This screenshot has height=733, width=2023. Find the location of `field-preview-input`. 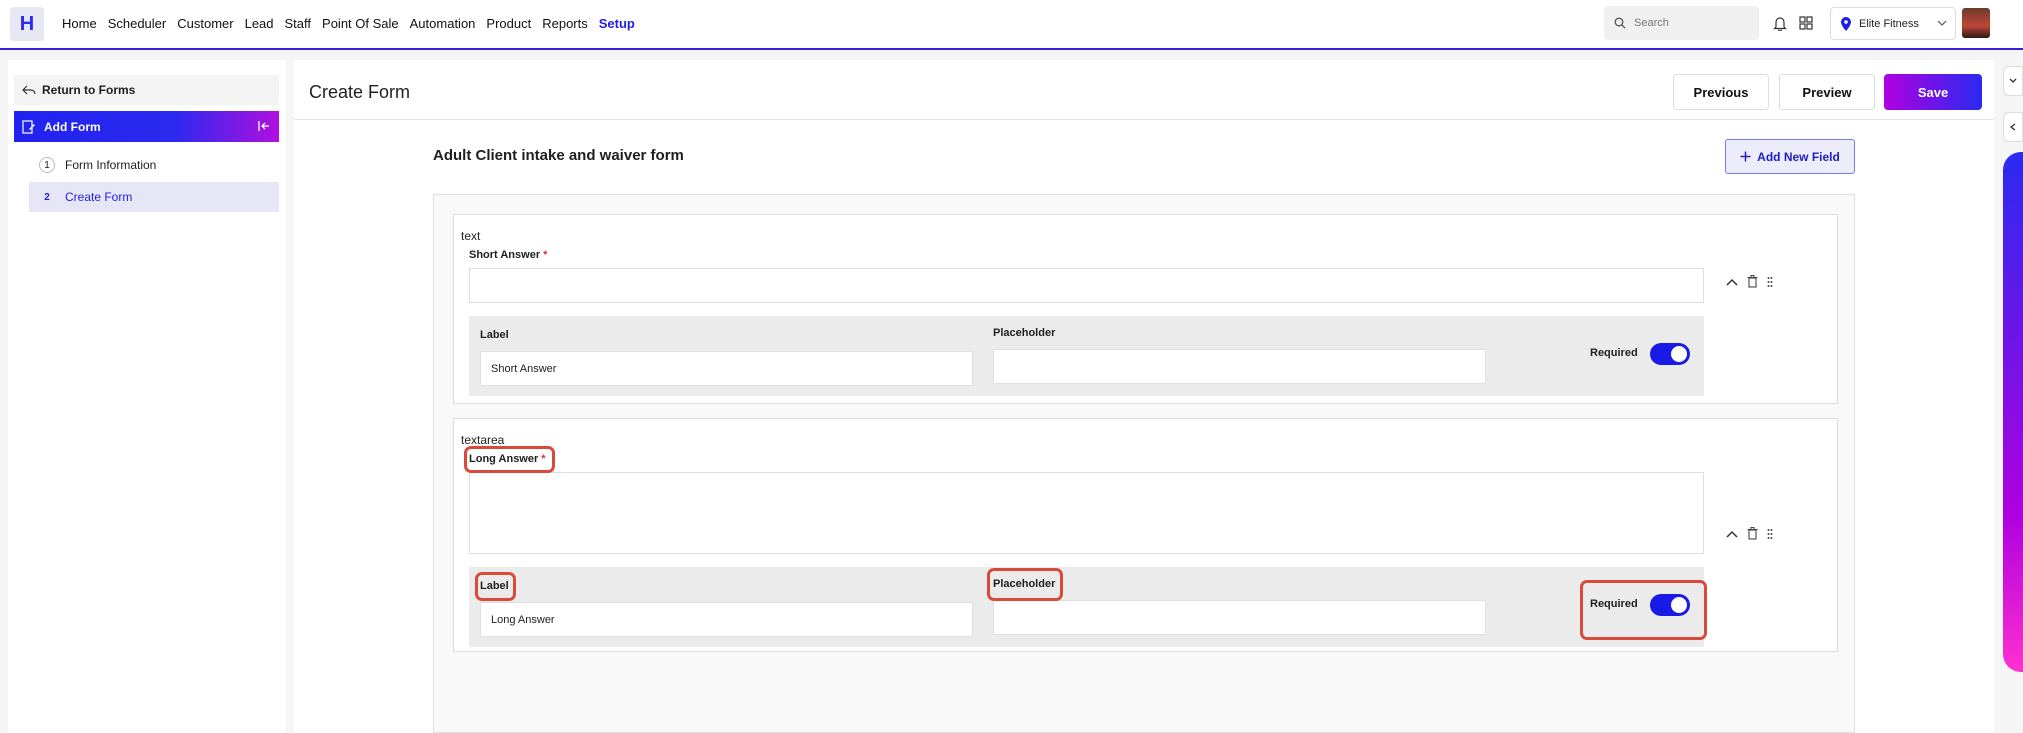

field-preview-input is located at coordinates (1086, 285).